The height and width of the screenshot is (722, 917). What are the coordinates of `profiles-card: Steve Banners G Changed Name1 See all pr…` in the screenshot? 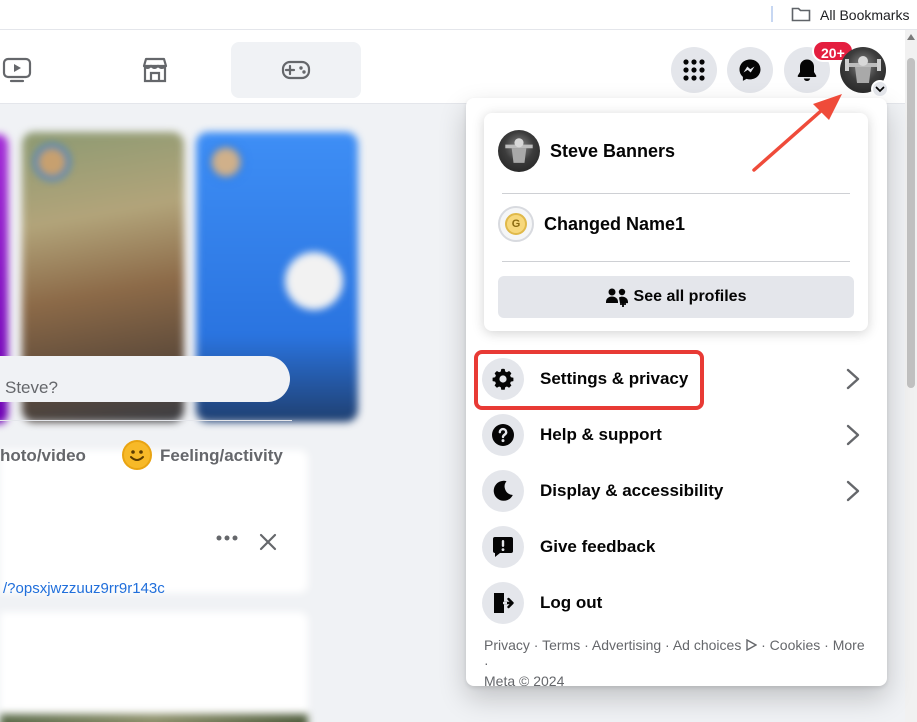 It's located at (676, 222).